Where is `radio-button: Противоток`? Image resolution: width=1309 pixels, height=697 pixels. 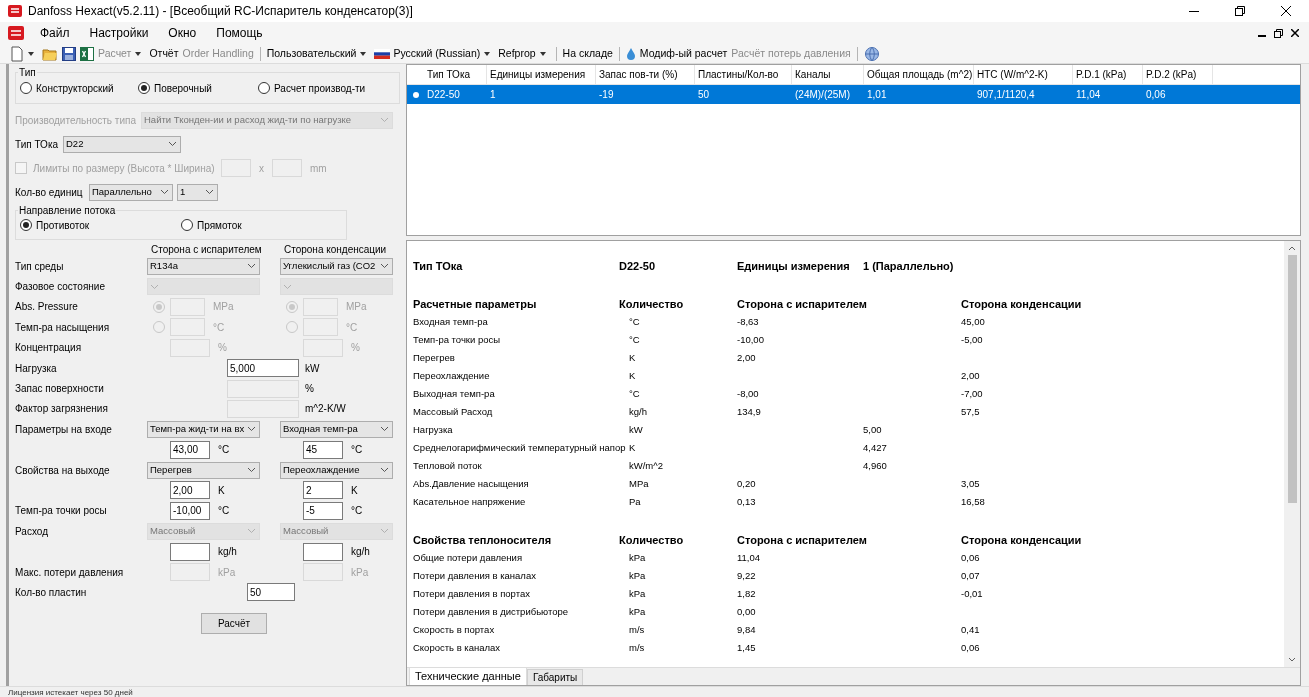 radio-button: Противоток is located at coordinates (100, 225).